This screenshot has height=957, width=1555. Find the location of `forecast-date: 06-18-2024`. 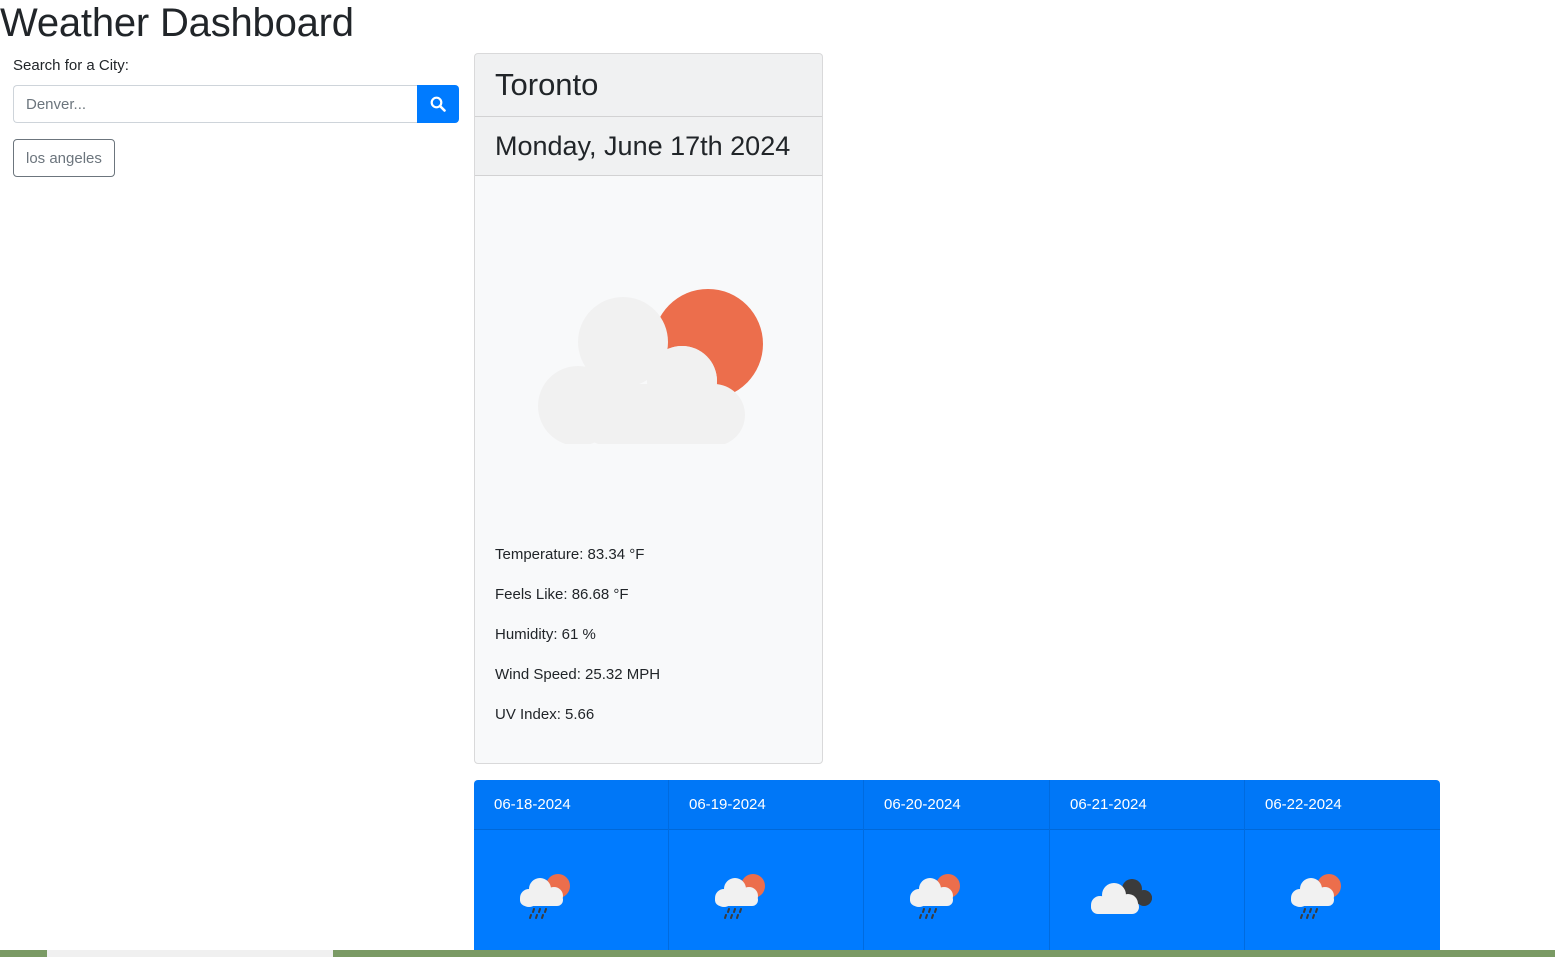

forecast-date: 06-18-2024 is located at coordinates (571, 805).